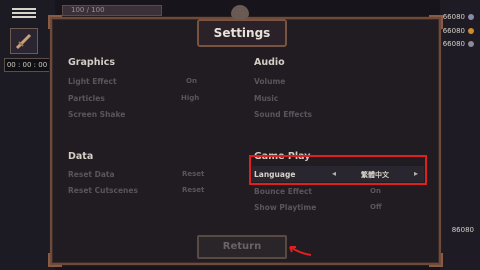 The image size is (480, 270). Describe the element at coordinates (242, 33) in the screenshot. I see `settings-title: Settings` at that location.